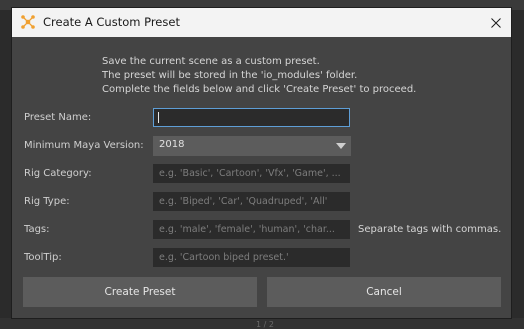 Image resolution: width=524 pixels, height=329 pixels. I want to click on chevron-down-icon, so click(341, 146).